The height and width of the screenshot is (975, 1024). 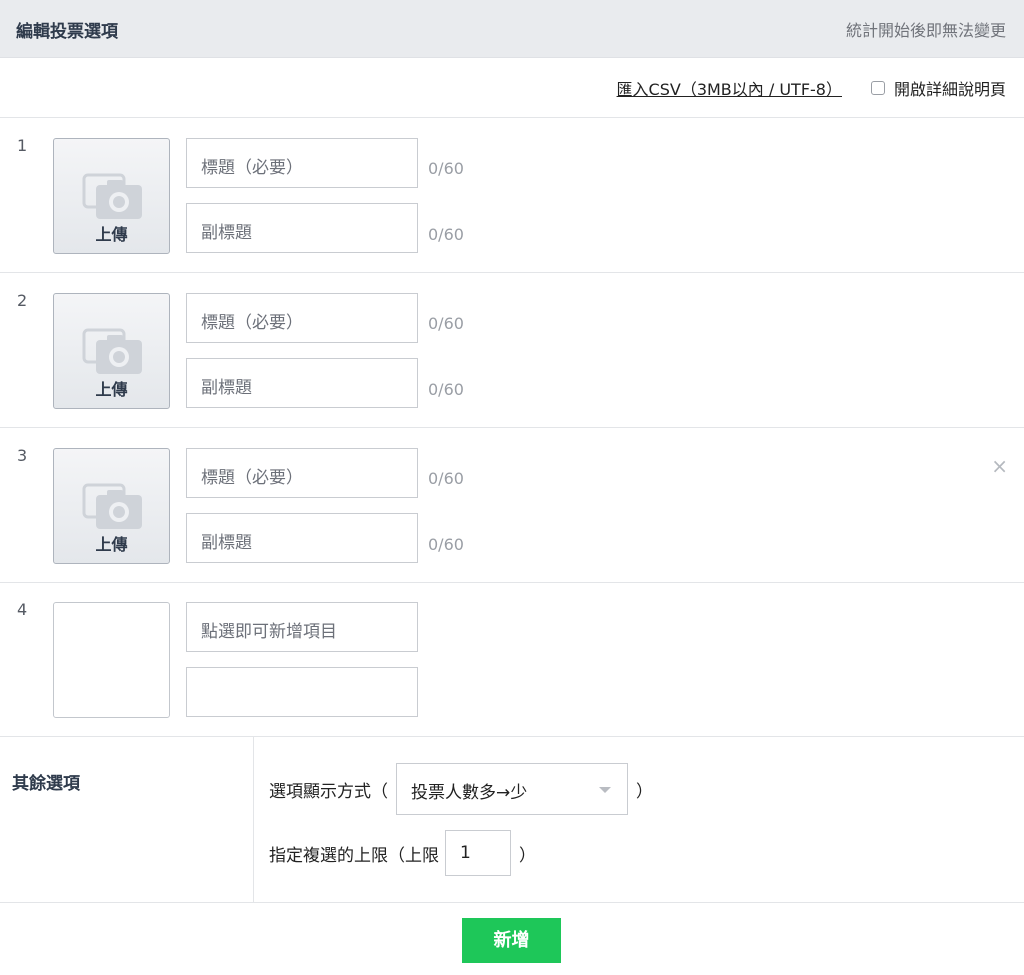 What do you see at coordinates (46, 784) in the screenshot?
I see `other-options-title: 其餘選項` at bounding box center [46, 784].